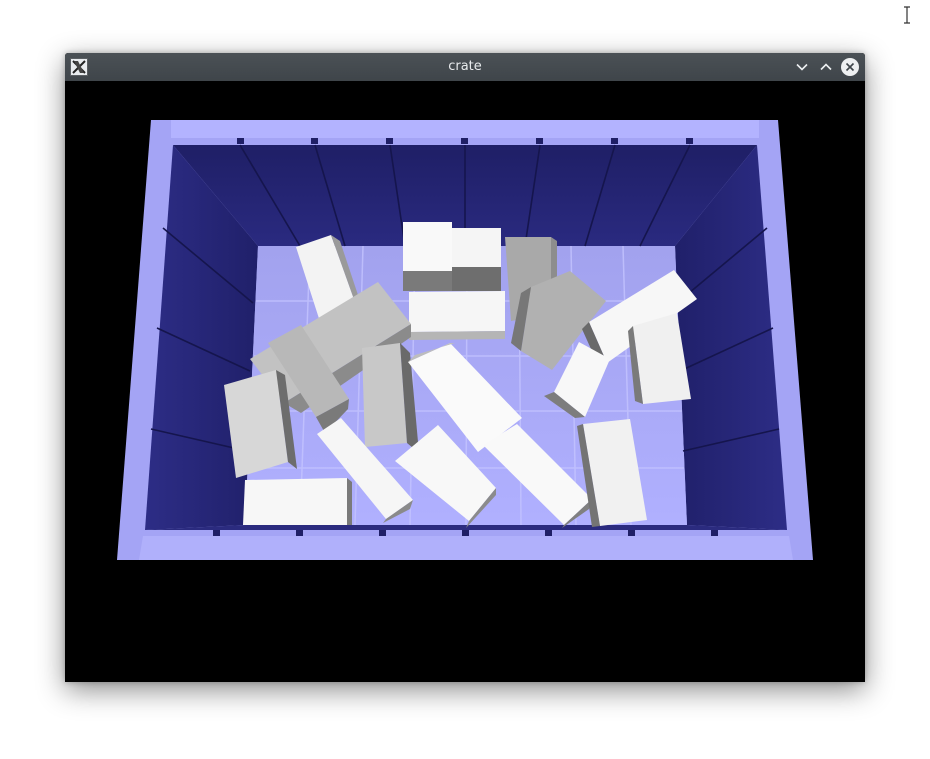  What do you see at coordinates (465, 129) in the screenshot?
I see `crate-rim-top-face` at bounding box center [465, 129].